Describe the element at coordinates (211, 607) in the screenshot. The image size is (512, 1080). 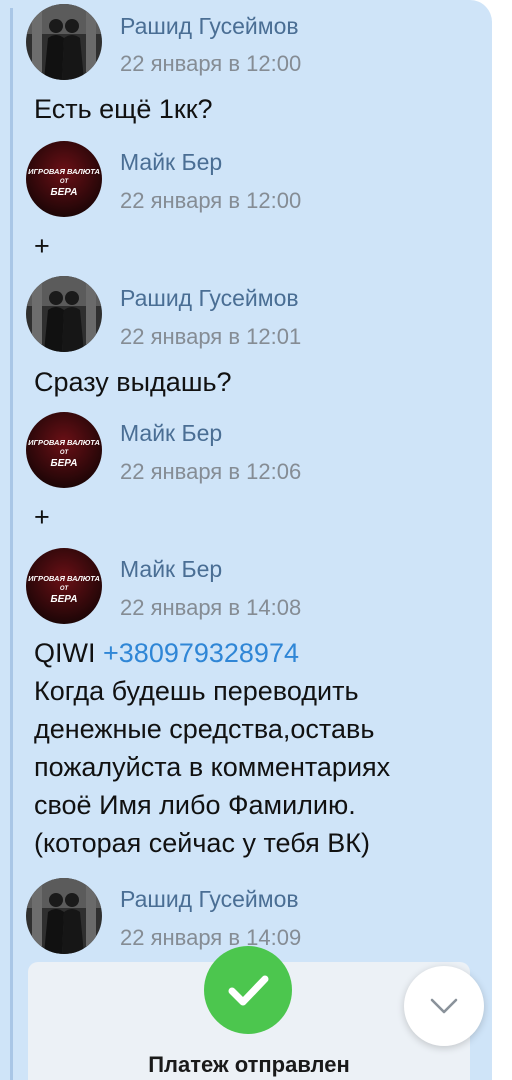
I see `message-time: 22 января в 14:08` at that location.